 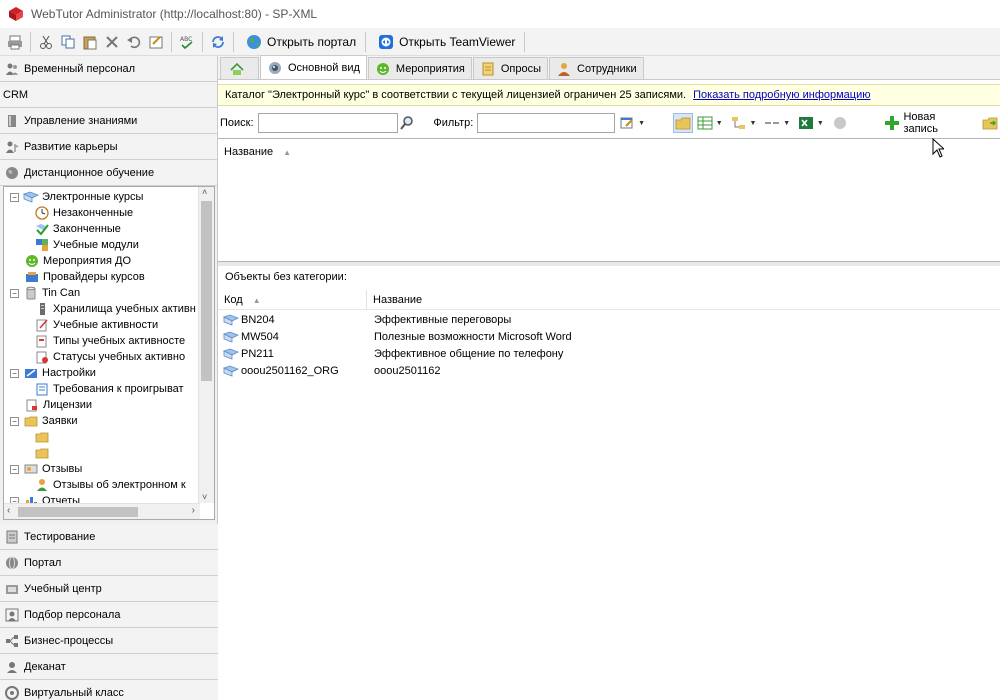 What do you see at coordinates (564, 69) in the screenshot?
I see `person-icon` at bounding box center [564, 69].